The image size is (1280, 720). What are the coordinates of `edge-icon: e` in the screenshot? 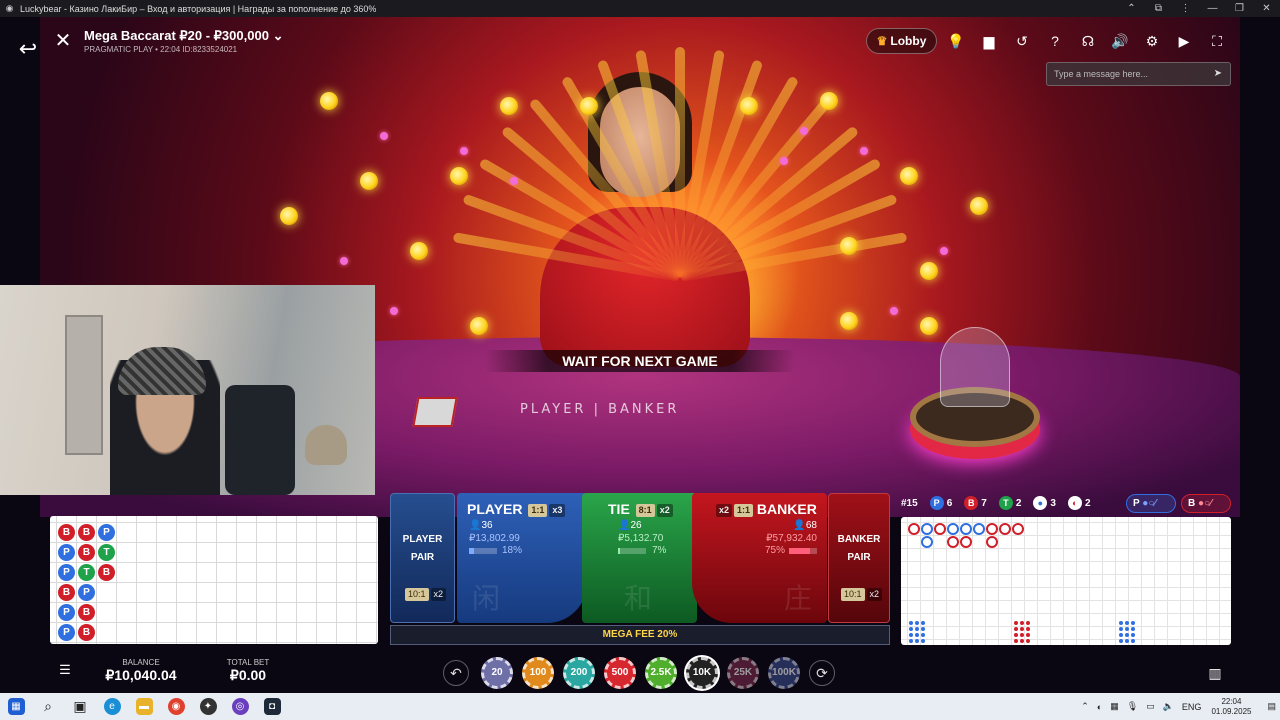 It's located at (112, 706).